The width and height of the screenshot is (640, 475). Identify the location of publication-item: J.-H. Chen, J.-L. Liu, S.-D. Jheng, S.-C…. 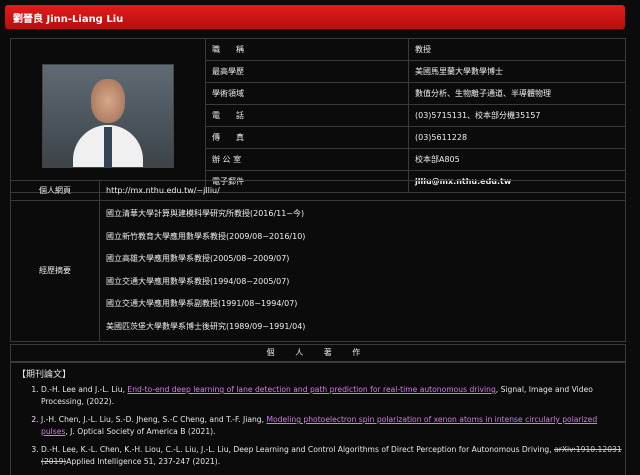
(333, 426).